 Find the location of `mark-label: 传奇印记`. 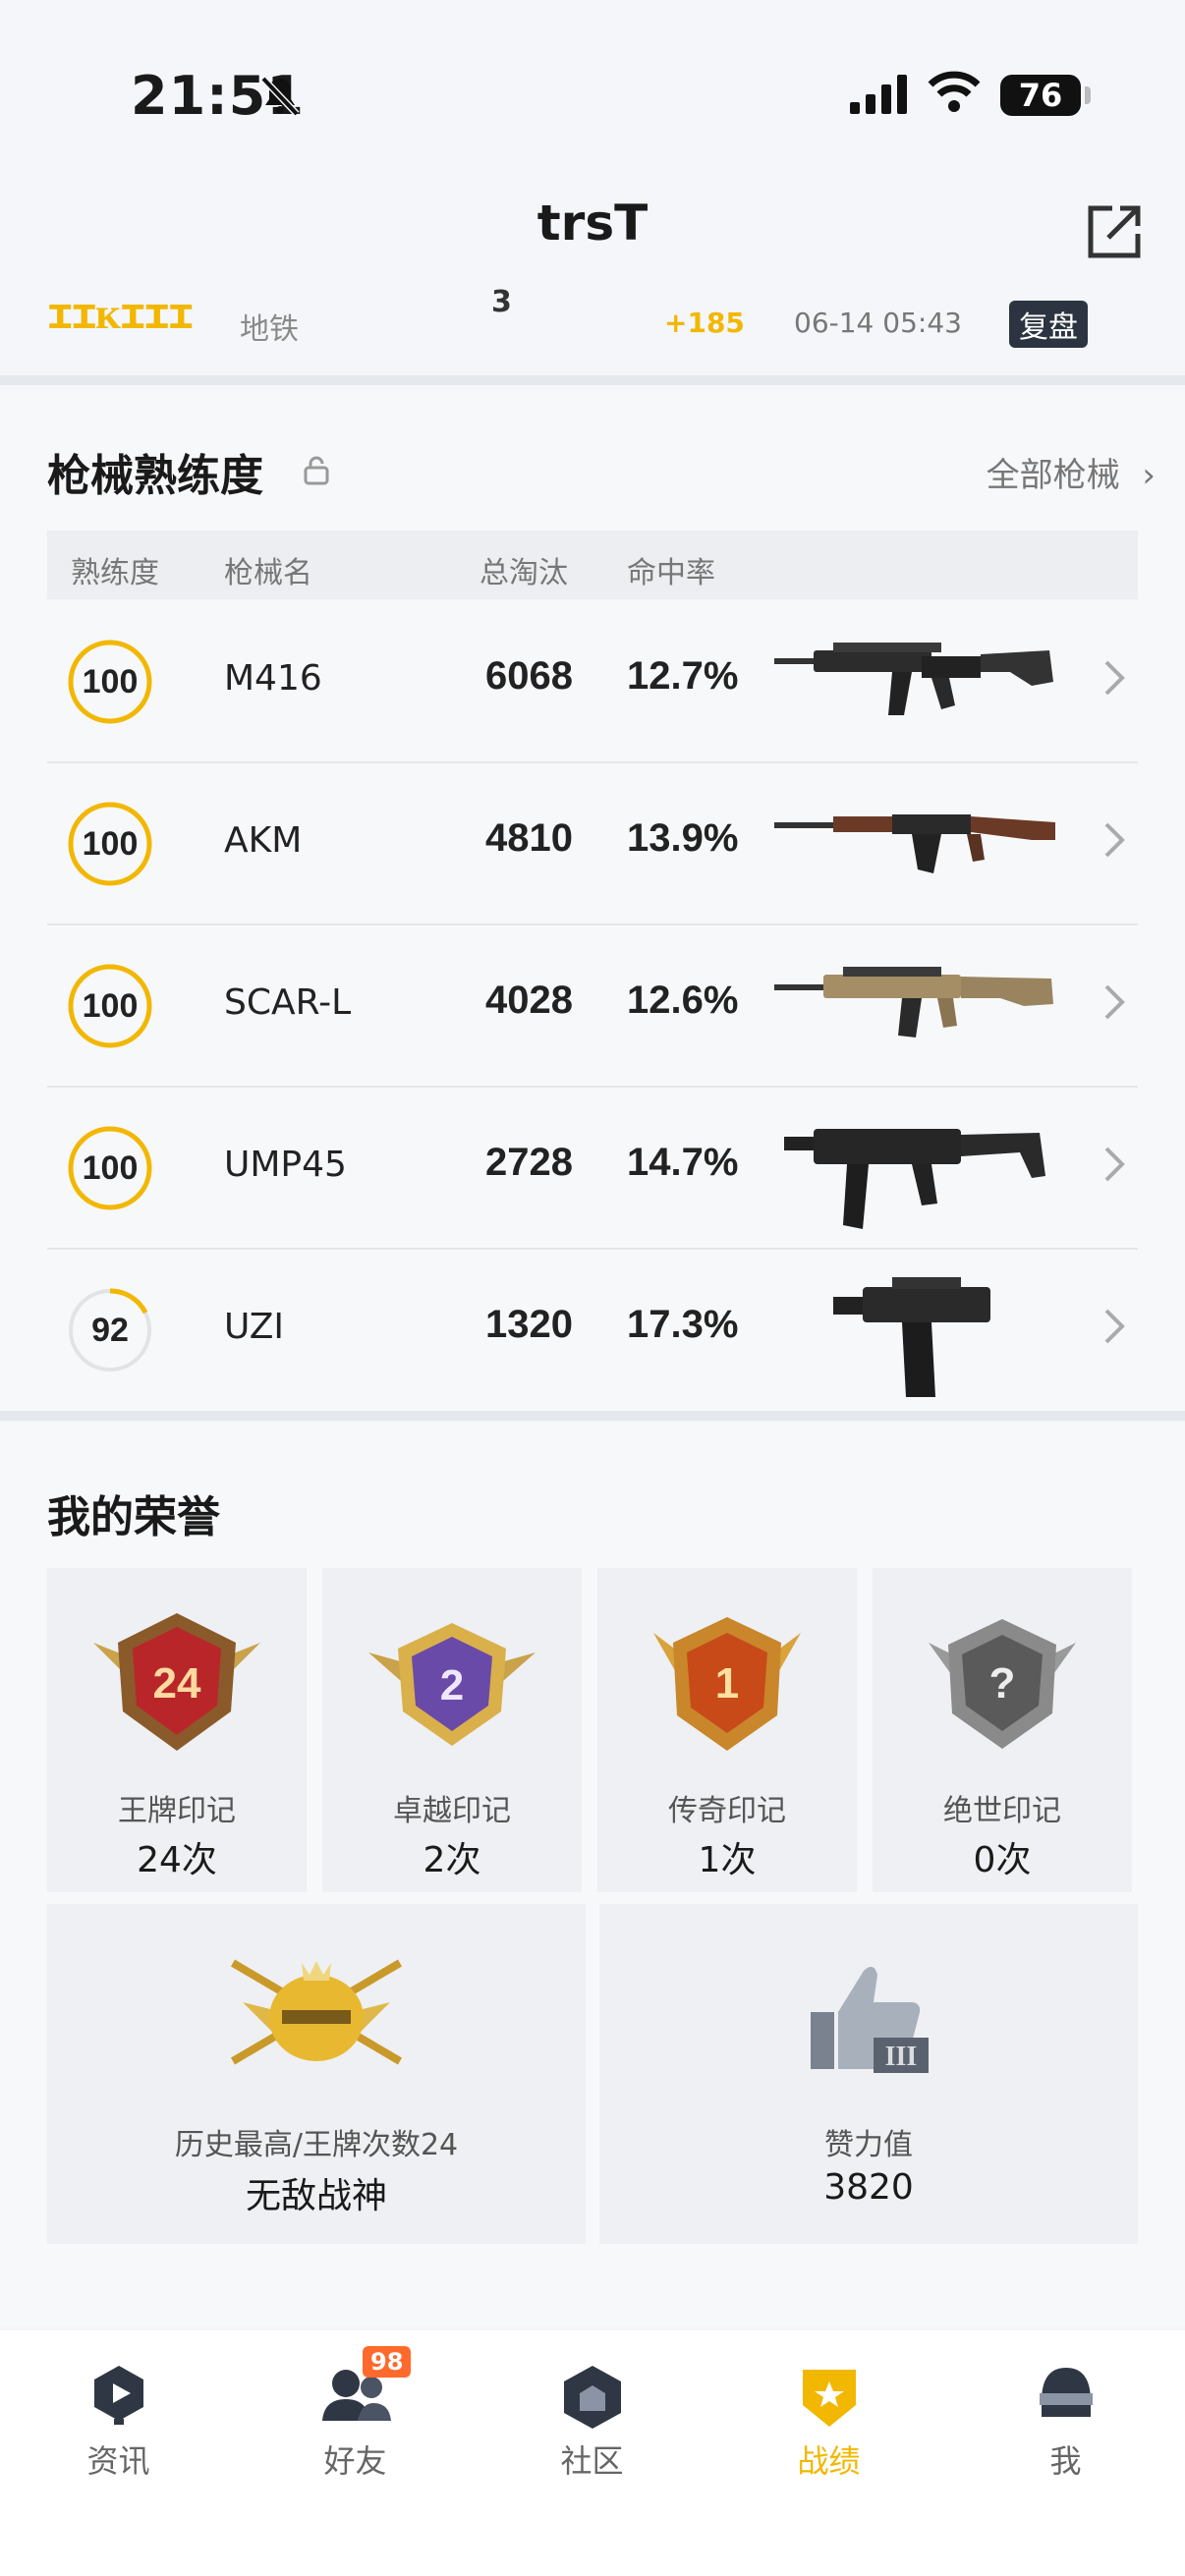

mark-label: 传奇印记 is located at coordinates (727, 1811).